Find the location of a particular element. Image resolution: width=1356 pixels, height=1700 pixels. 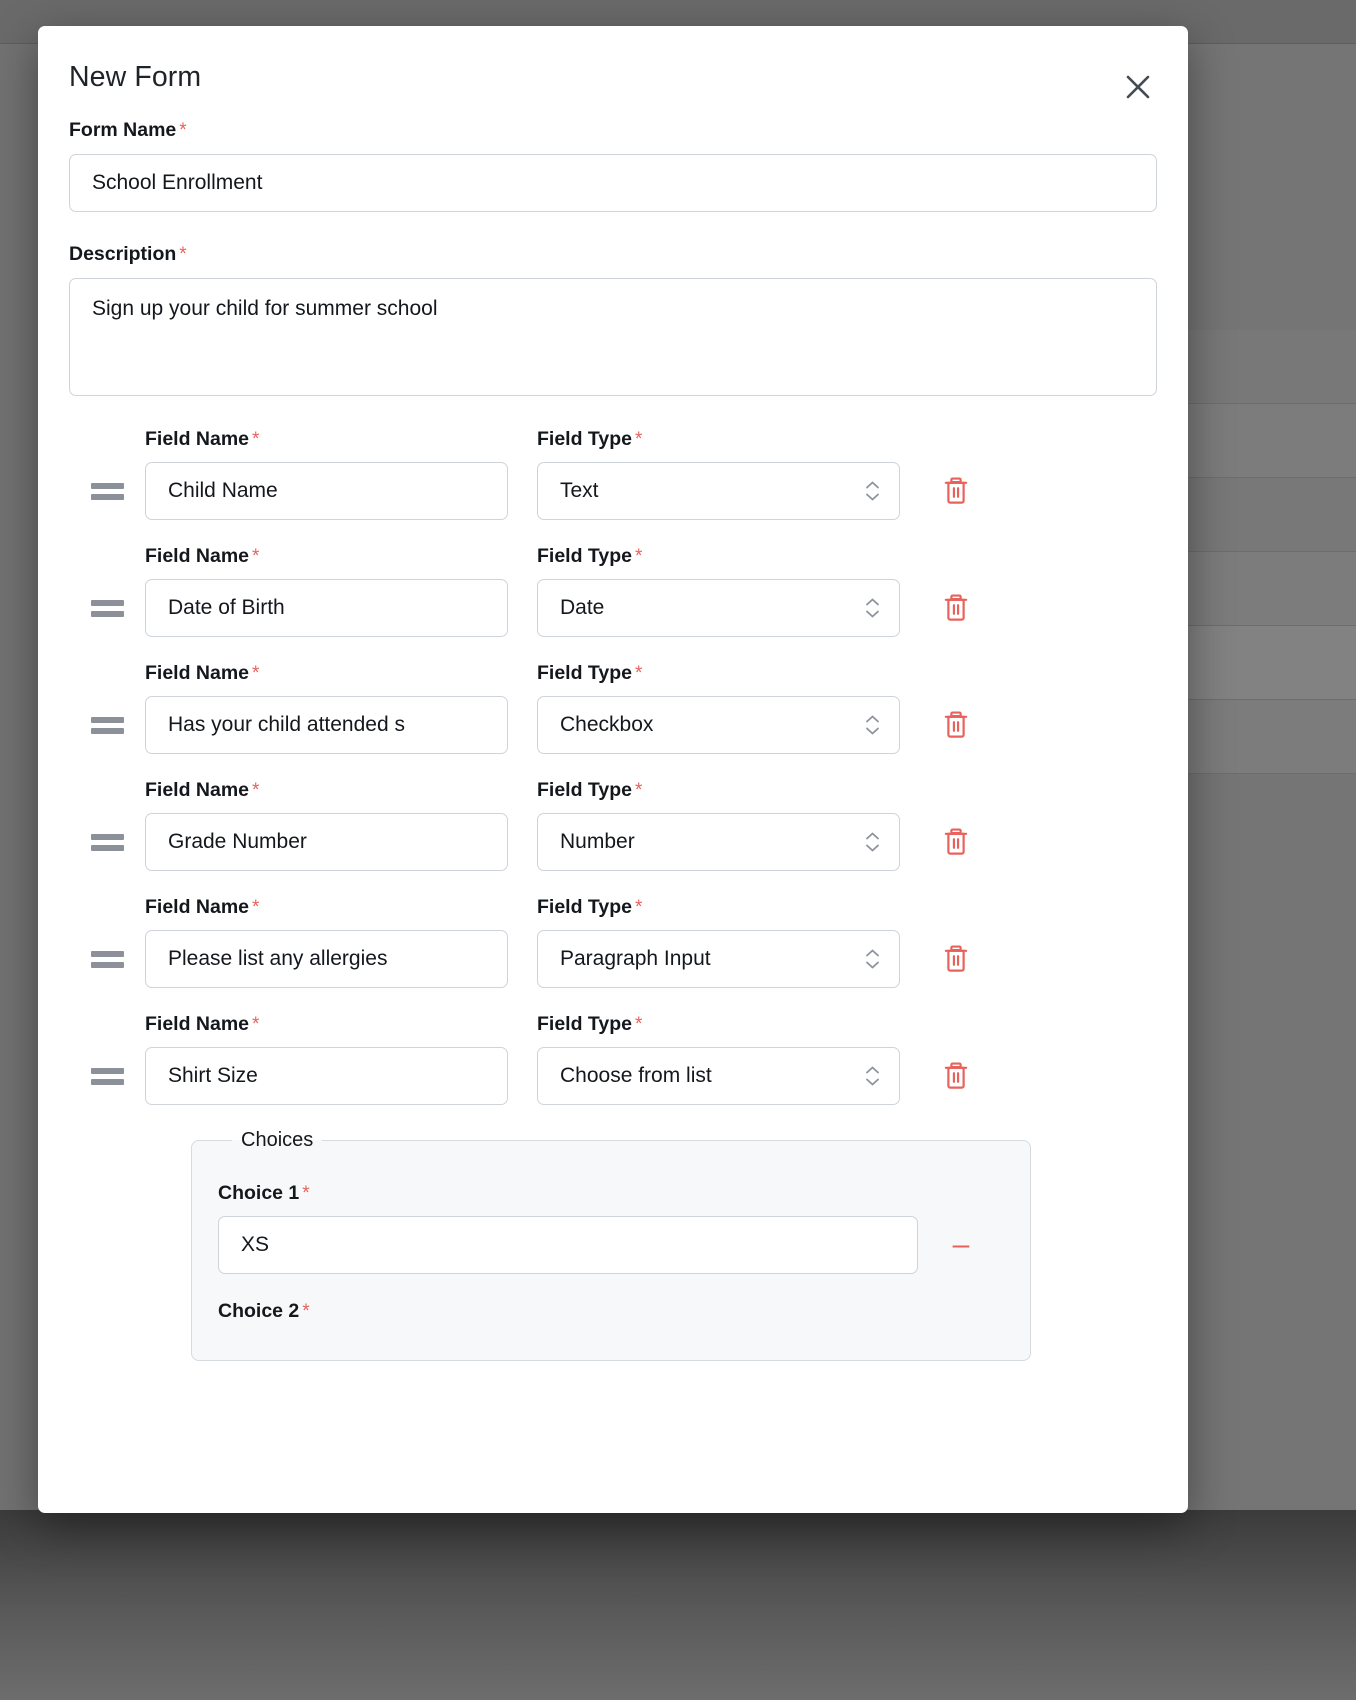

field-type-select: Text is located at coordinates (718, 491).